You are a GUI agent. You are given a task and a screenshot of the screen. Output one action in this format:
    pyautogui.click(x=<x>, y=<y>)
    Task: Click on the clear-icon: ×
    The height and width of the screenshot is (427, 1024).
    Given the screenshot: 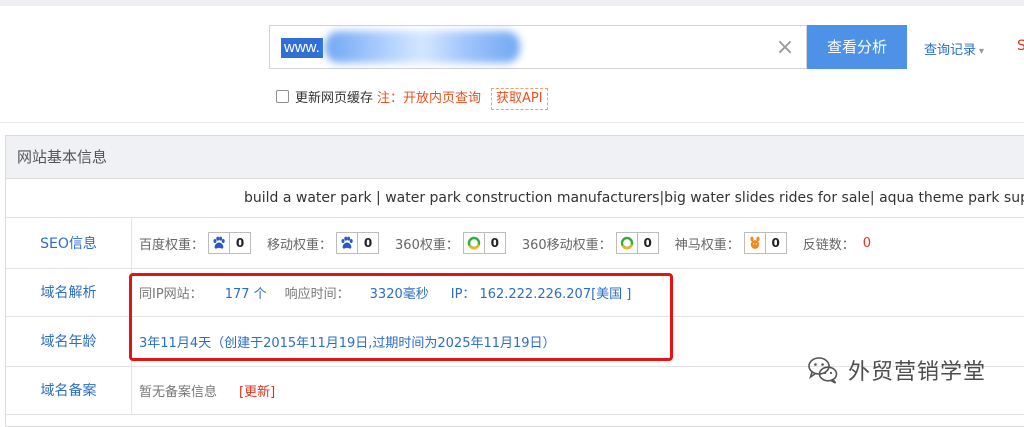 What is the action you would take?
    pyautogui.click(x=785, y=48)
    